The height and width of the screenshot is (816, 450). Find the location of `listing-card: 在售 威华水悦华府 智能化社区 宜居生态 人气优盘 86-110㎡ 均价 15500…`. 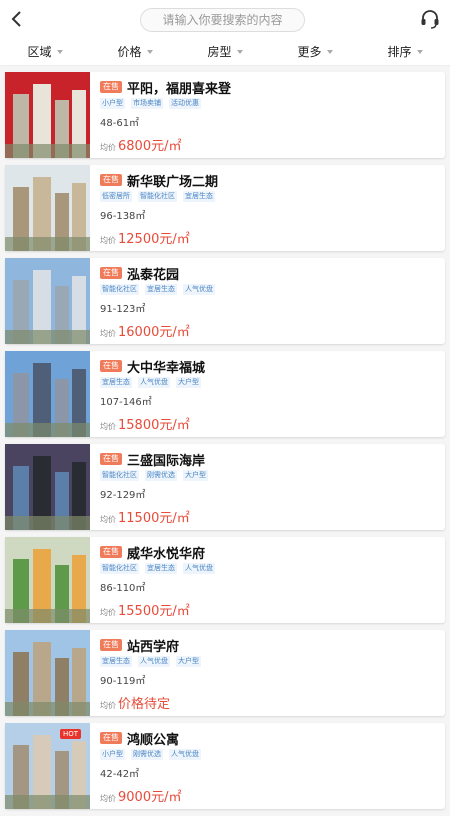

listing-card: 在售 威华水悦华府 智能化社区 宜居生态 人气优盘 86-110㎡ 均价 15500… is located at coordinates (225, 580).